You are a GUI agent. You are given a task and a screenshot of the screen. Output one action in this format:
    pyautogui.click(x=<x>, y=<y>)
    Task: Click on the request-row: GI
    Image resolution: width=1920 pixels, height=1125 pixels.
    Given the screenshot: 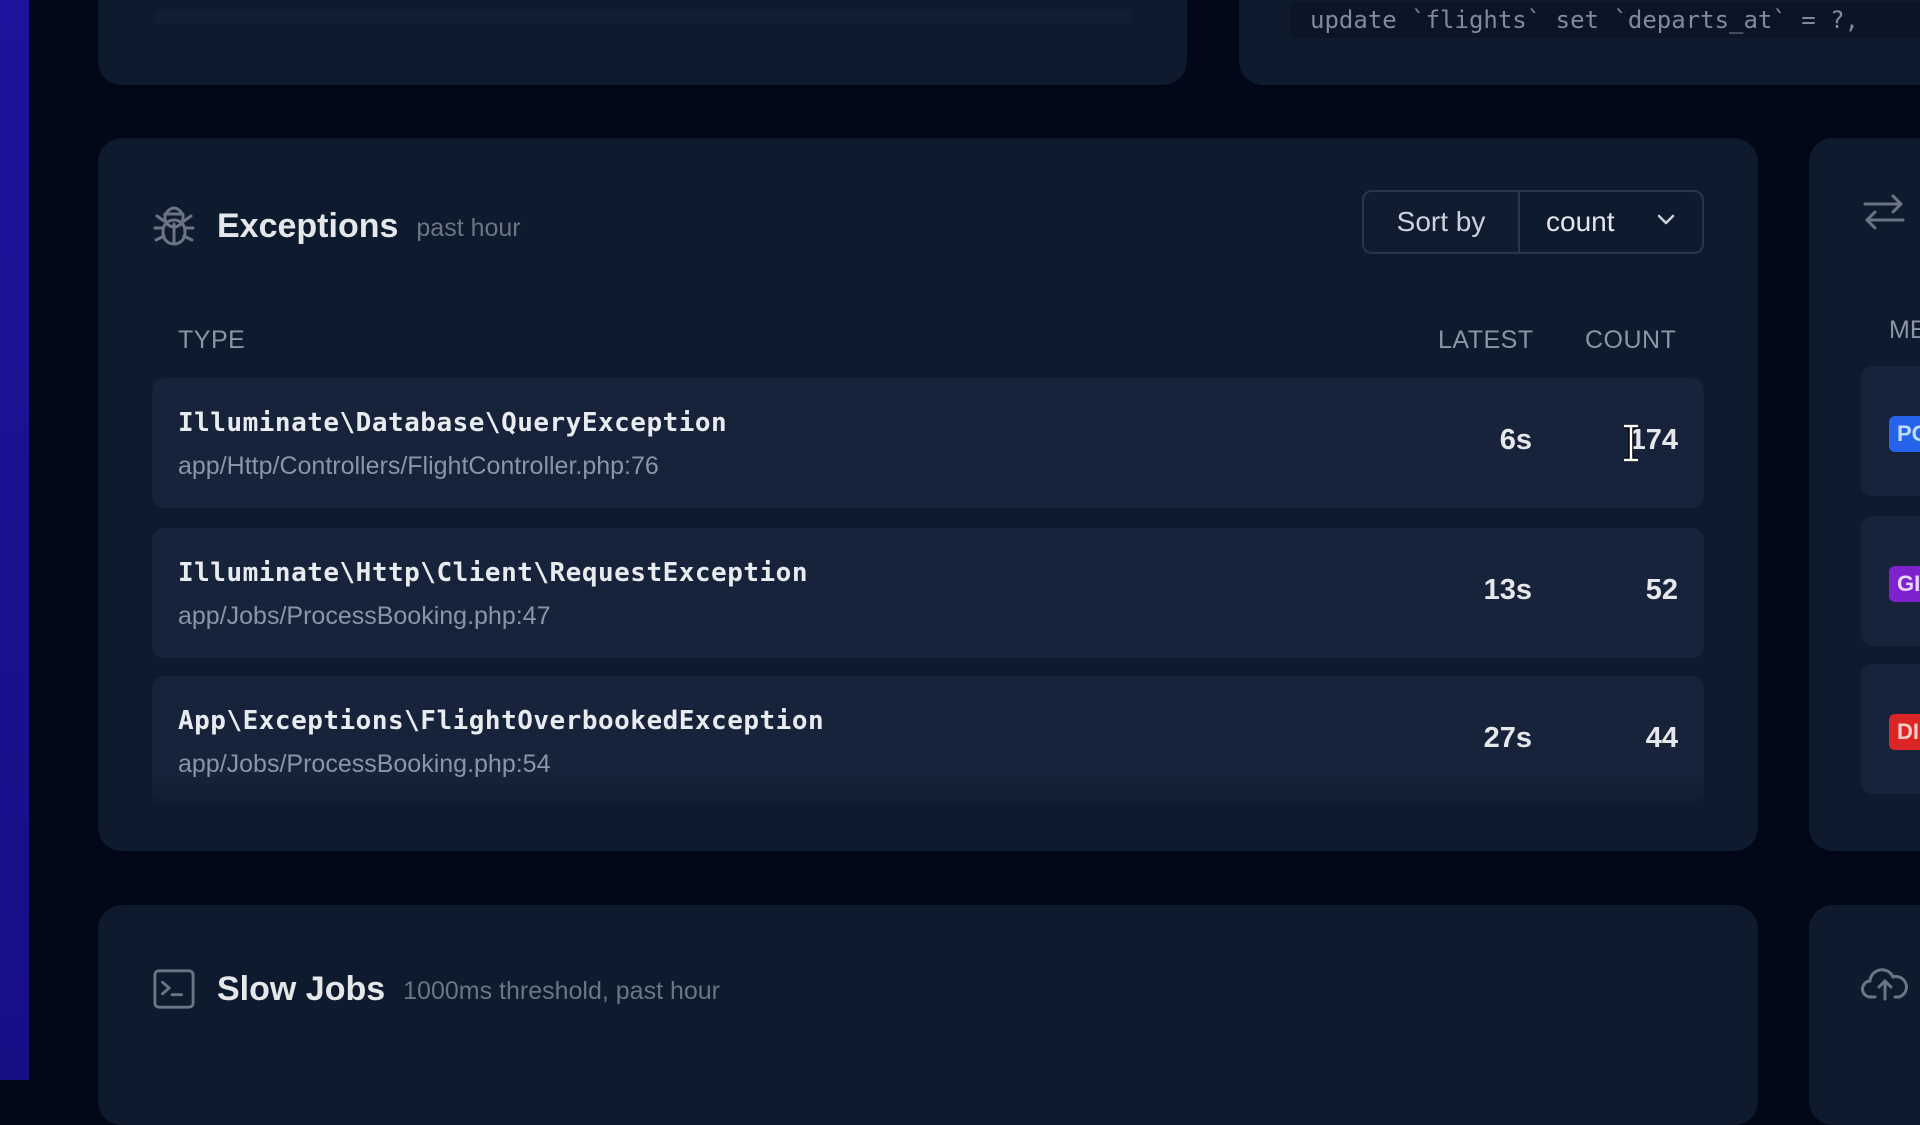 What is the action you would take?
    pyautogui.click(x=1890, y=581)
    